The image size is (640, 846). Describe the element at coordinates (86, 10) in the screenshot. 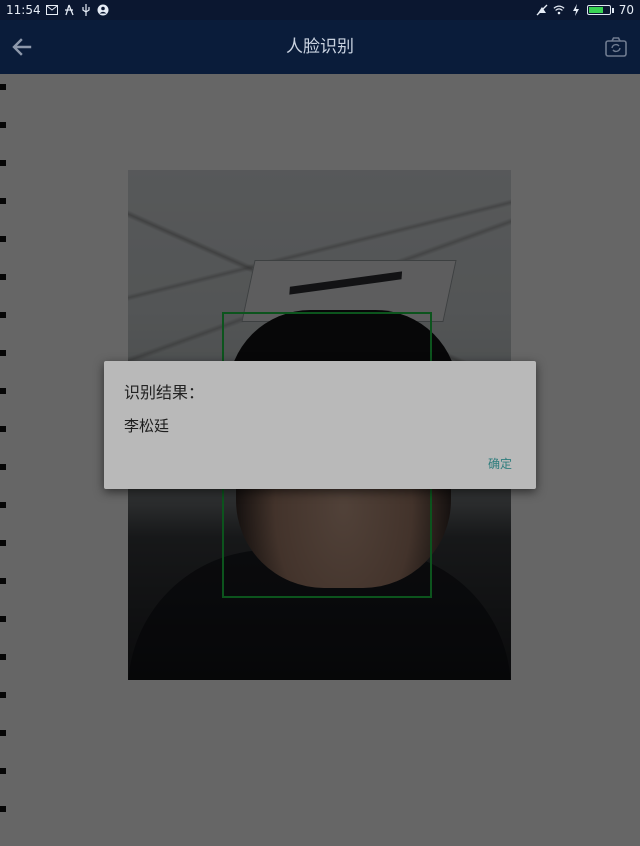

I see `usb-icon` at that location.